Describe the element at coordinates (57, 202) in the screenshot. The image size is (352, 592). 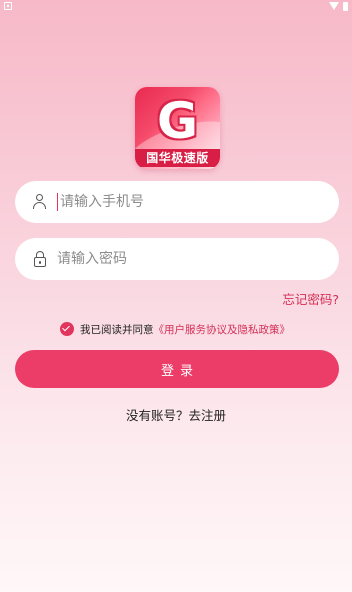
I see `text-cursor` at that location.